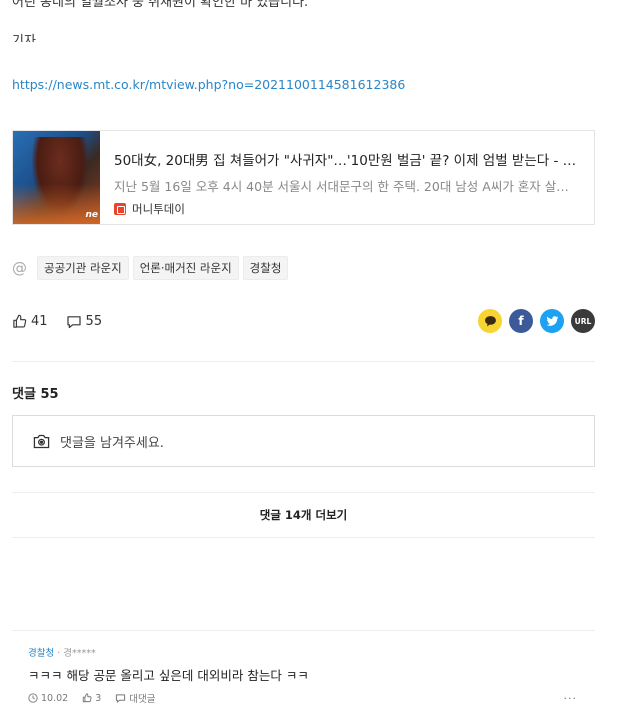 This screenshot has width=640, height=723. I want to click on section-divider, so click(303, 361).